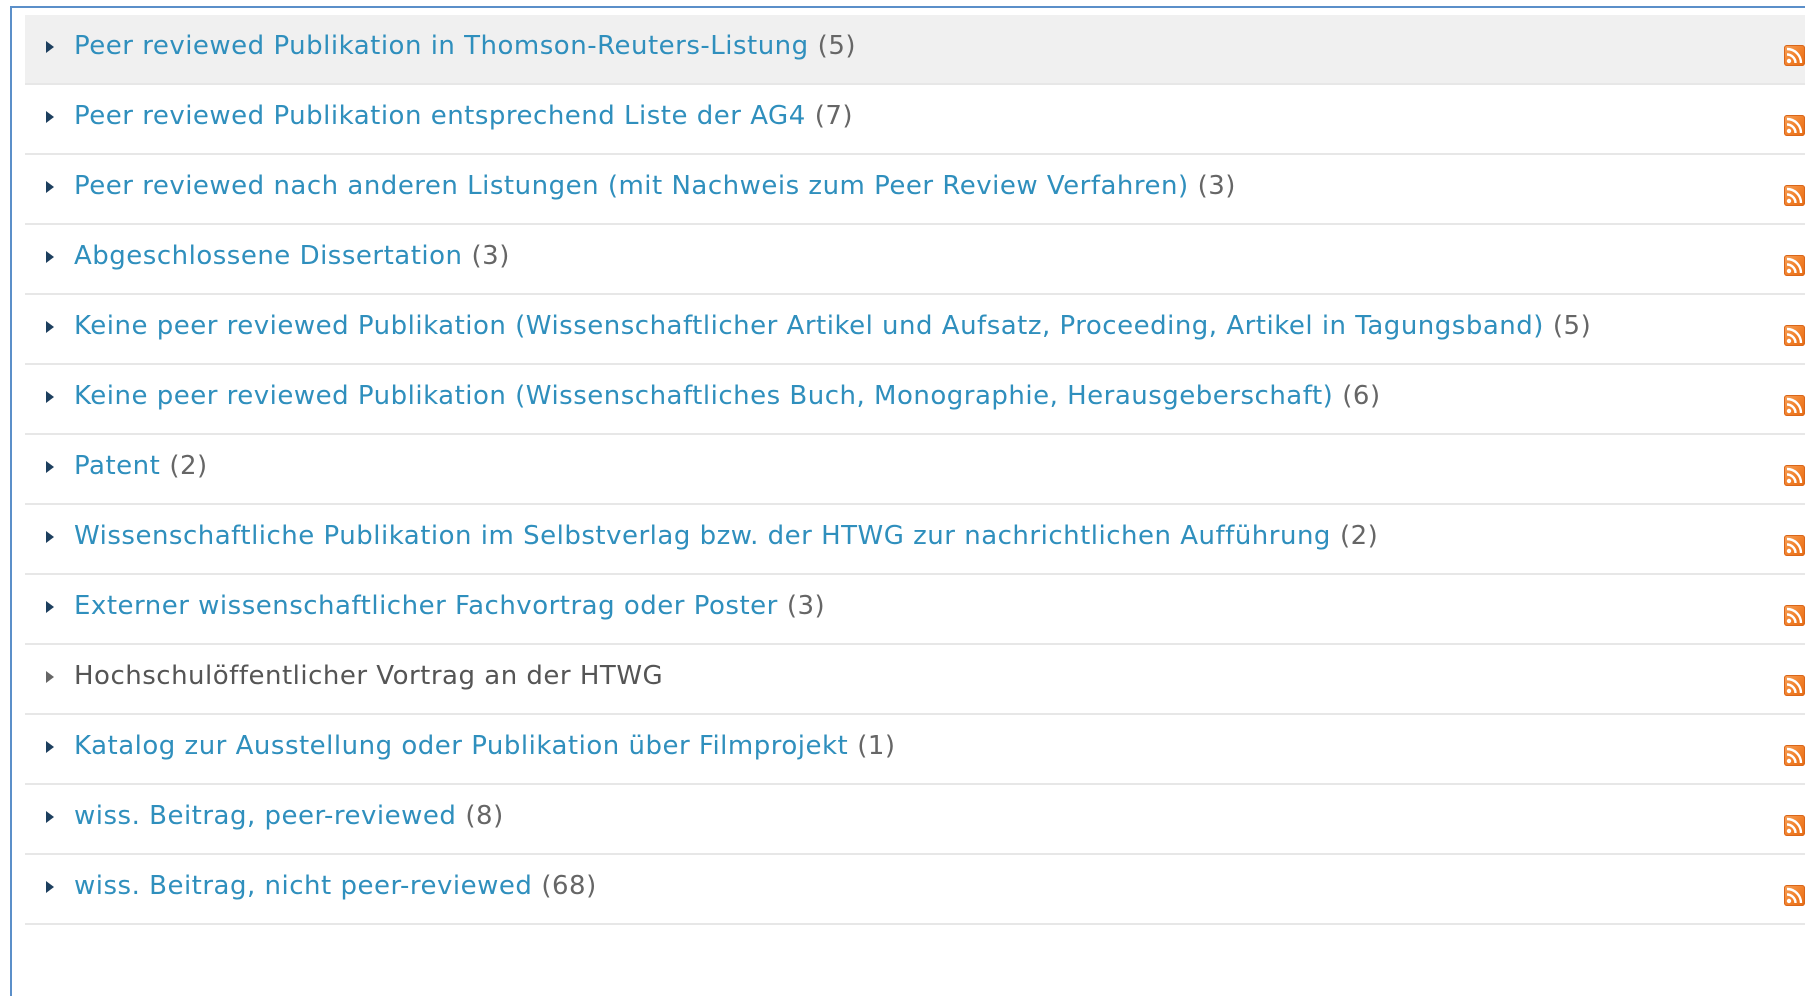 The width and height of the screenshot is (1805, 996). Describe the element at coordinates (303, 886) in the screenshot. I see `category-link: wiss. Beitrag, nicht peer-reviewed` at that location.